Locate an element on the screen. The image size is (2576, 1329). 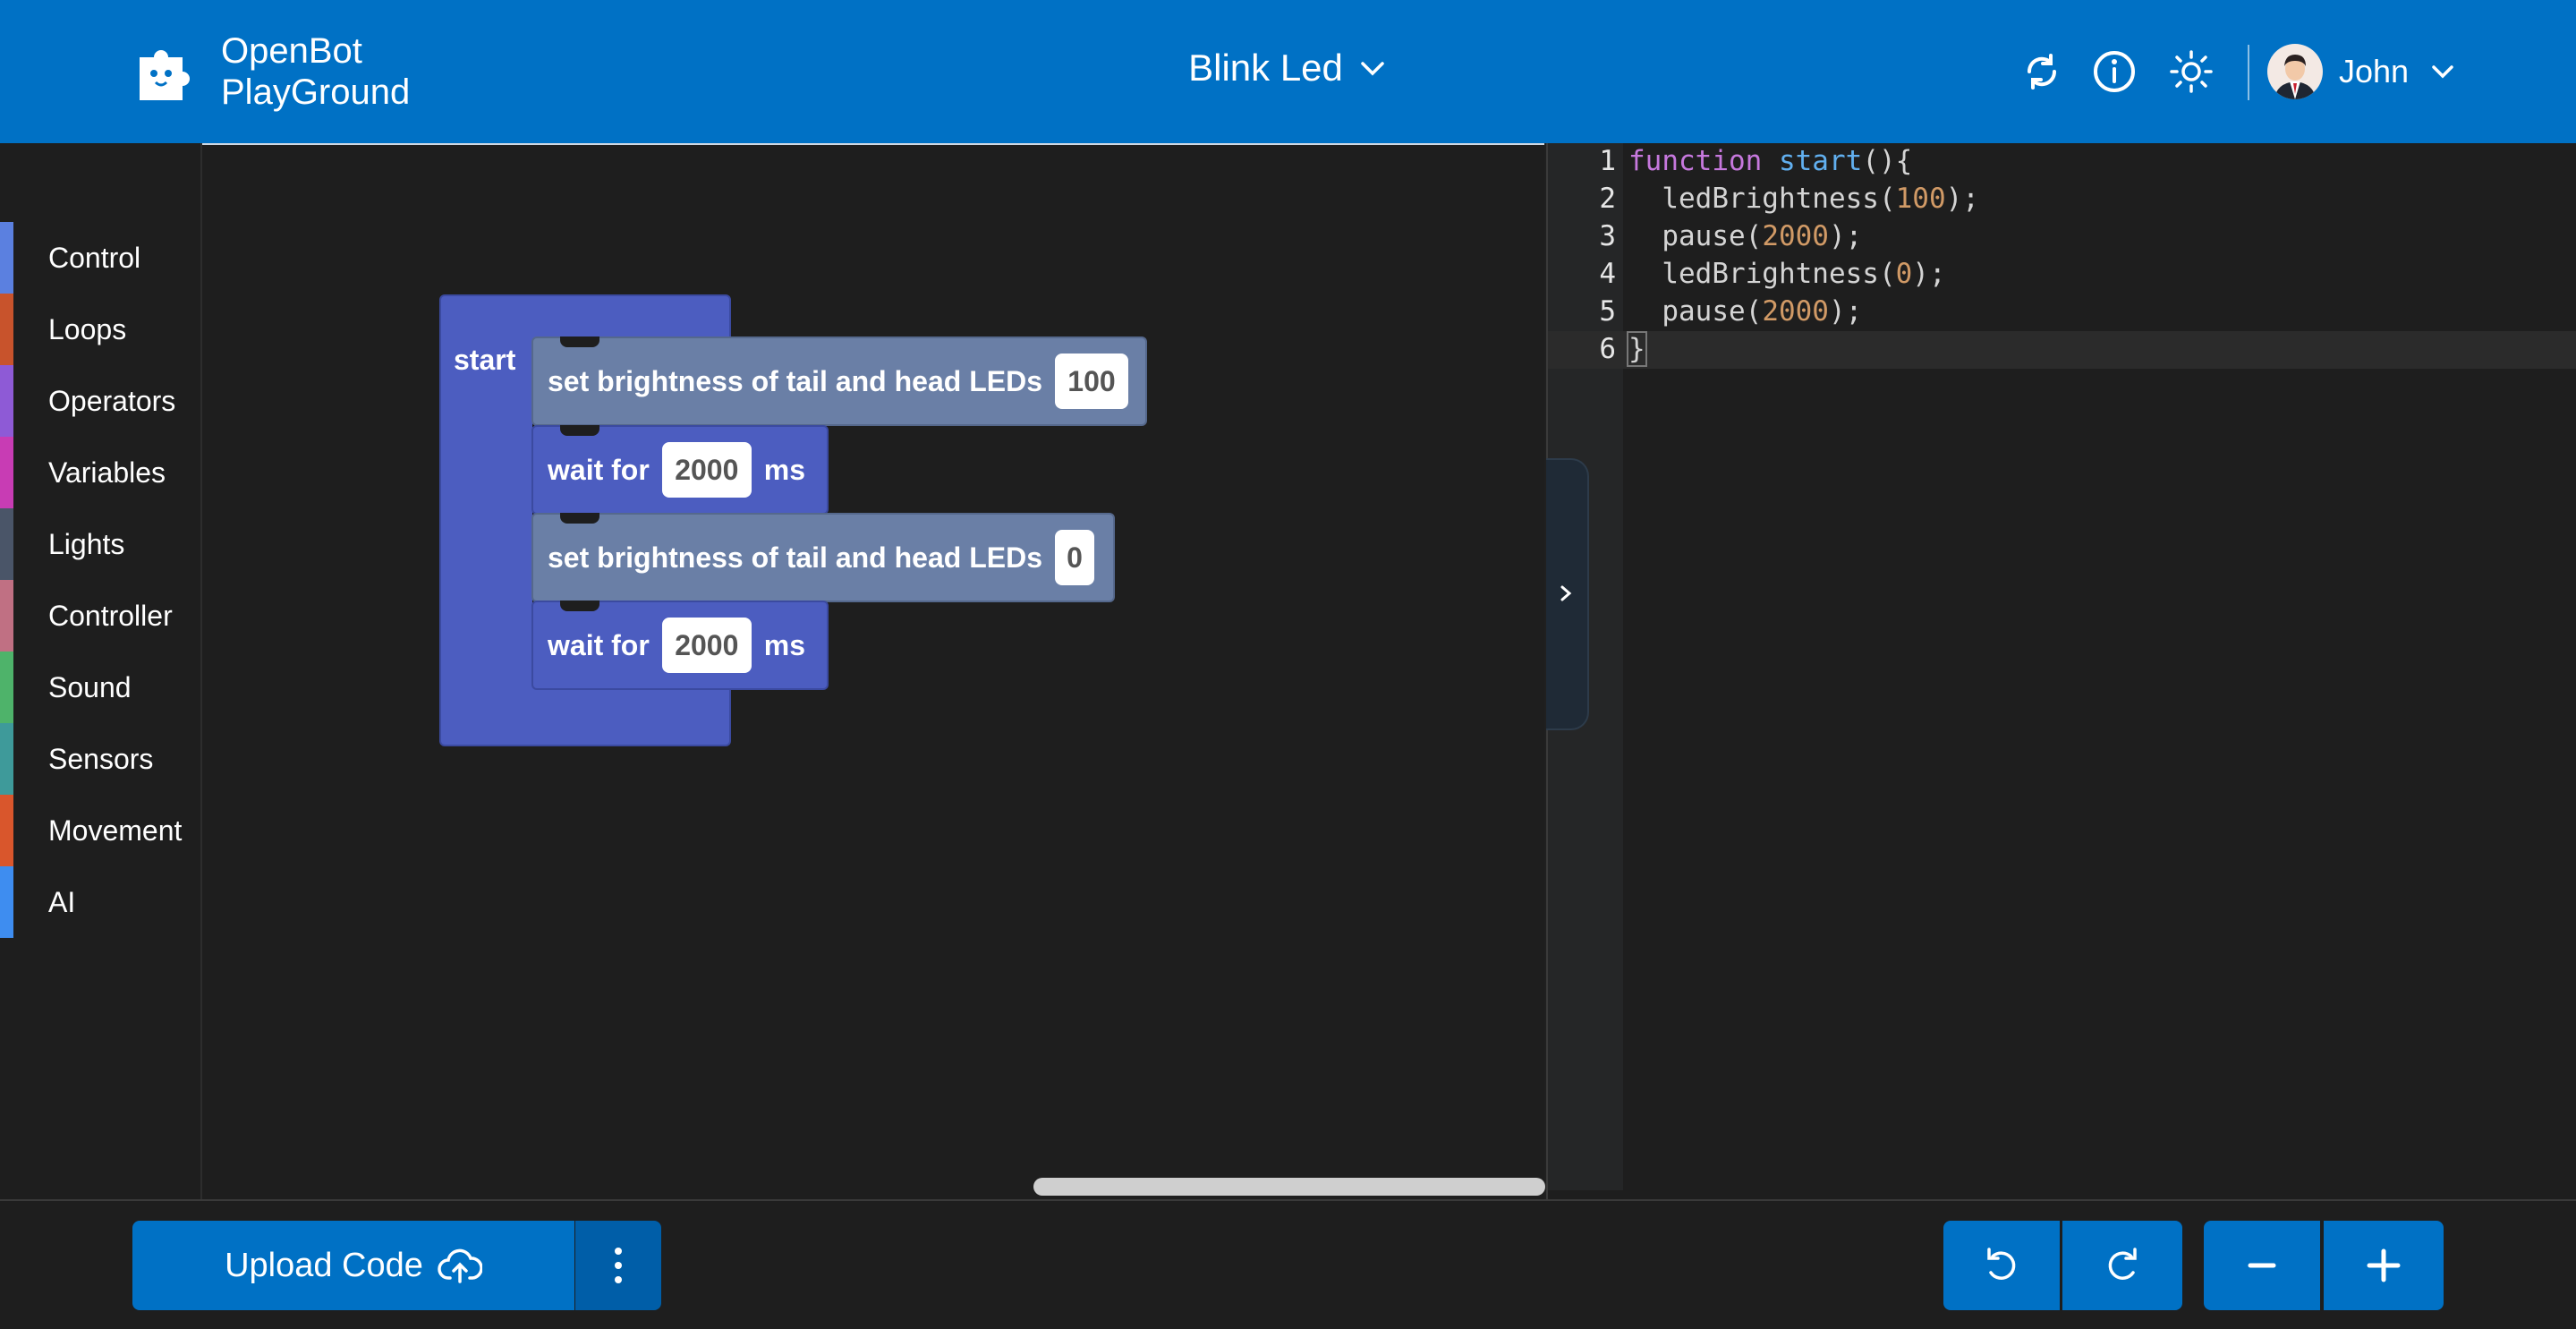
line-number: 1 is located at coordinates (1607, 161).